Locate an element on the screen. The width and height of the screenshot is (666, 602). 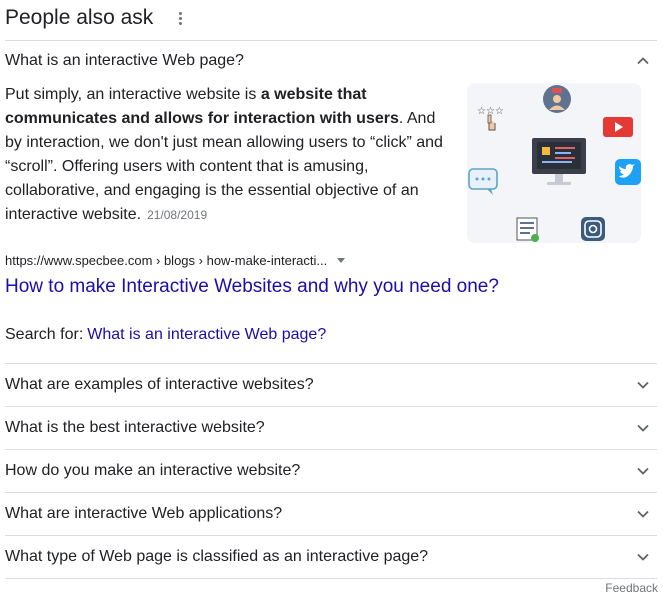
question-row: What is the best interactive website? is located at coordinates (331, 428).